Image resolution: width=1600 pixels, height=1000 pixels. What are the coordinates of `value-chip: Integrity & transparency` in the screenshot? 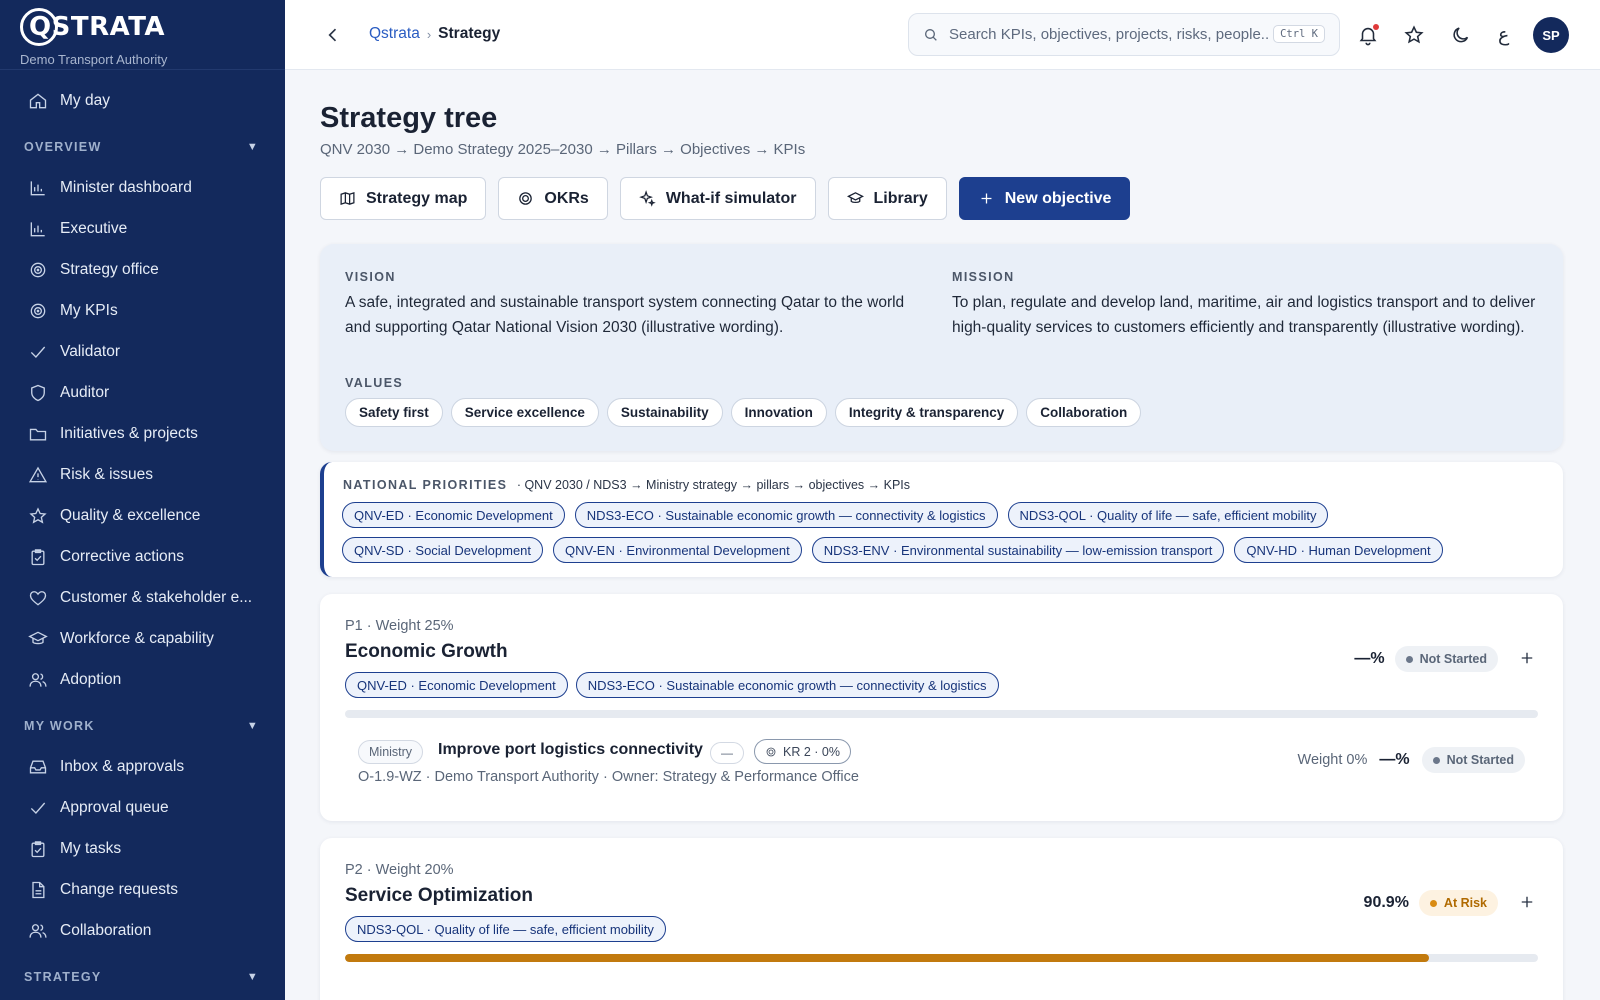 It's located at (926, 412).